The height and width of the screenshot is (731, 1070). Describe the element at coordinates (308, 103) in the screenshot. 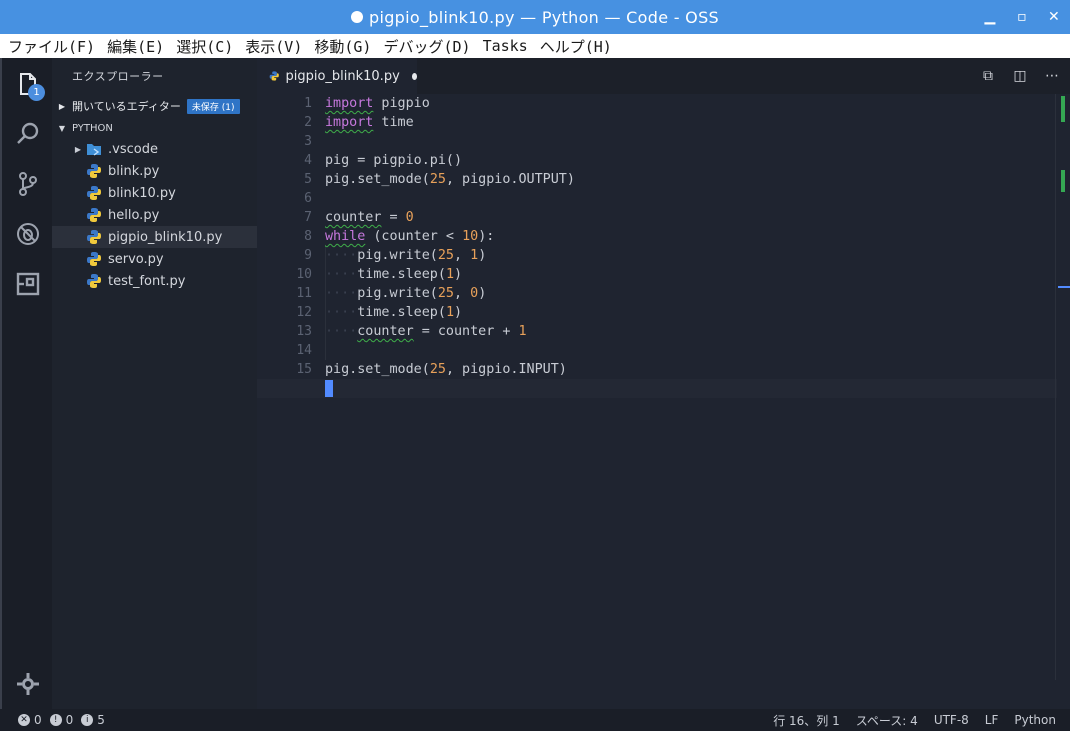

I see `line-number: 1` at that location.